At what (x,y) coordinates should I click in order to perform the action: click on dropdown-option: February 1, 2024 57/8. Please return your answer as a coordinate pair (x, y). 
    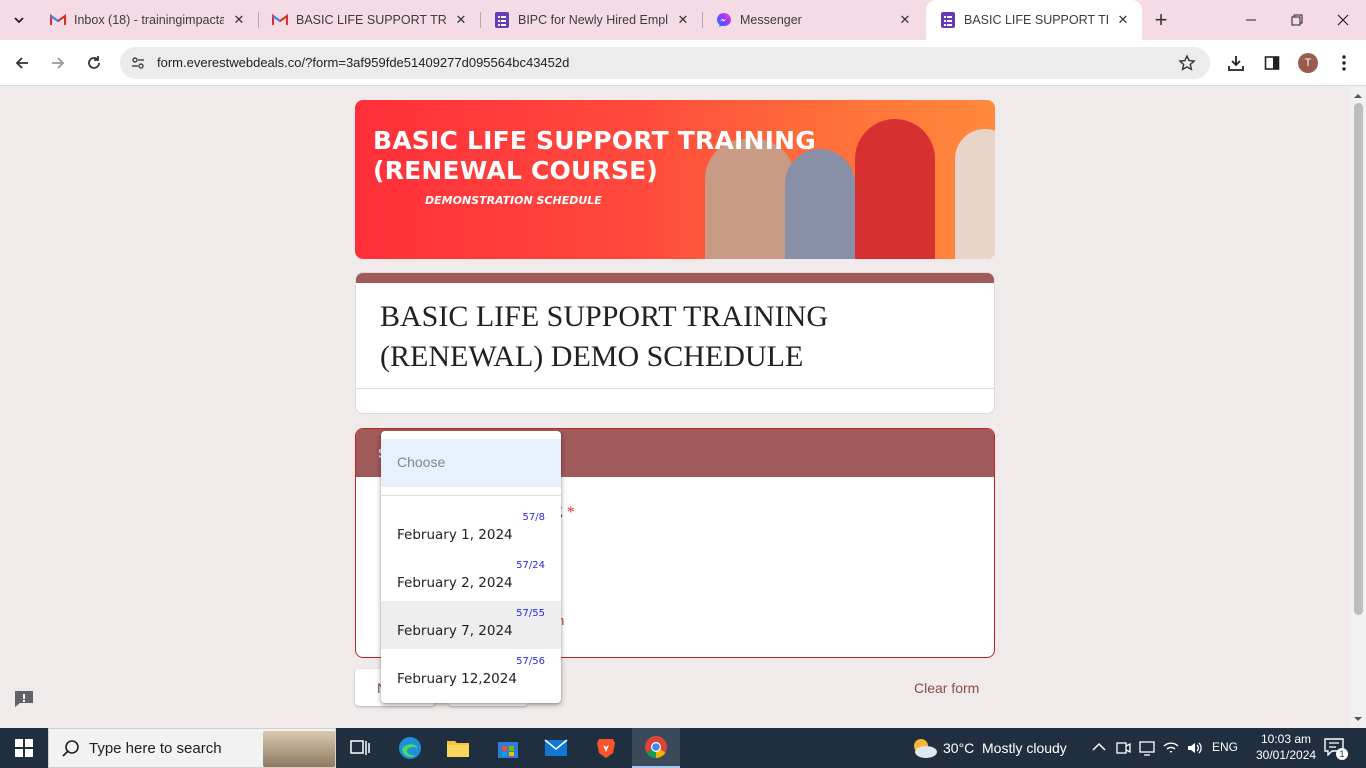
    Looking at the image, I should click on (471, 529).